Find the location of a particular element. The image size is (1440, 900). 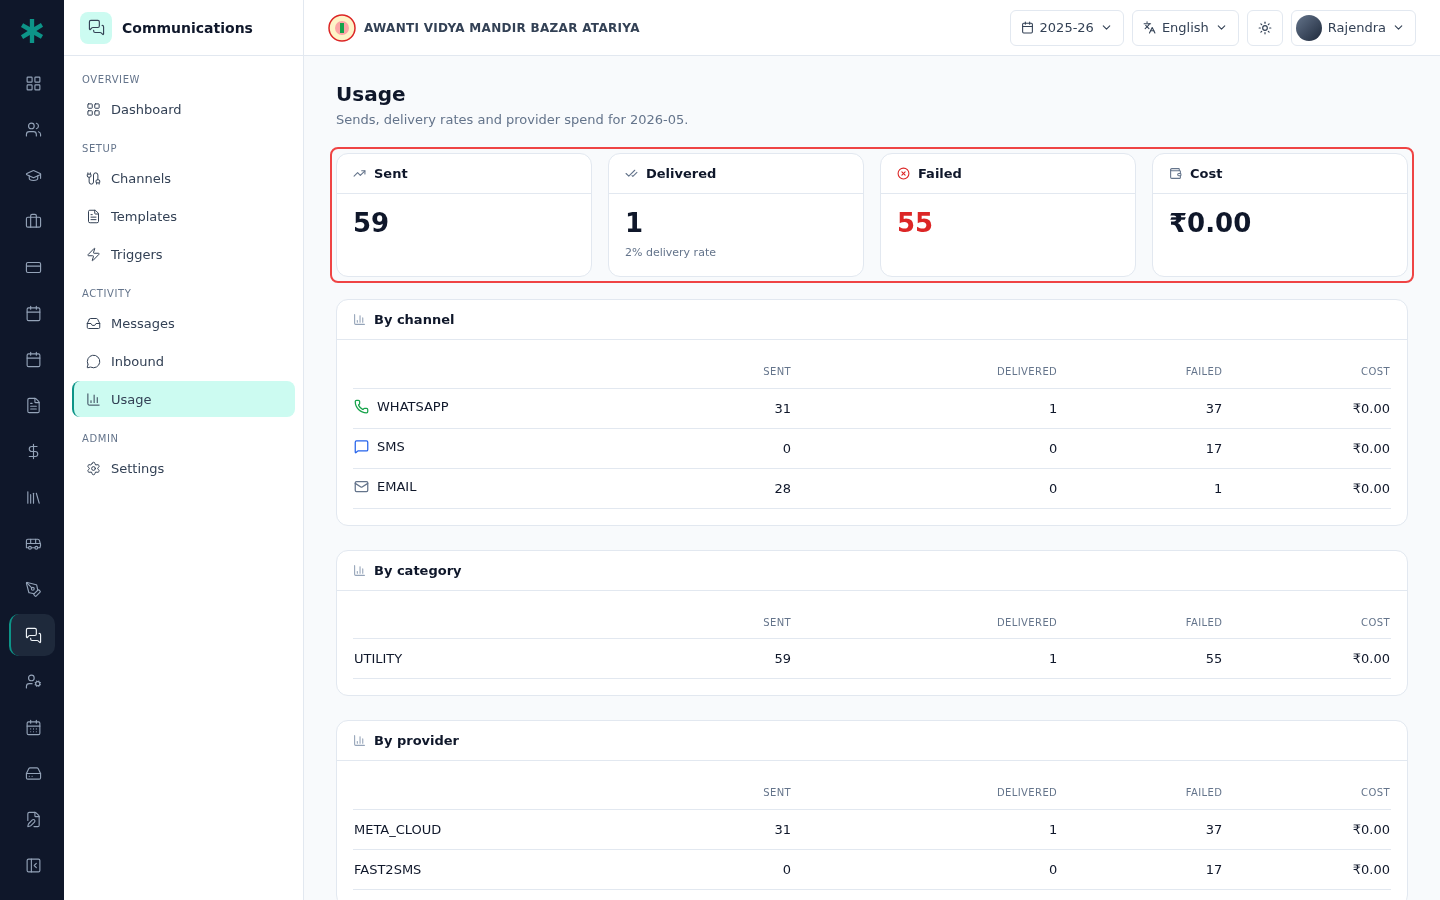

stat-label: Delivered is located at coordinates (681, 173).